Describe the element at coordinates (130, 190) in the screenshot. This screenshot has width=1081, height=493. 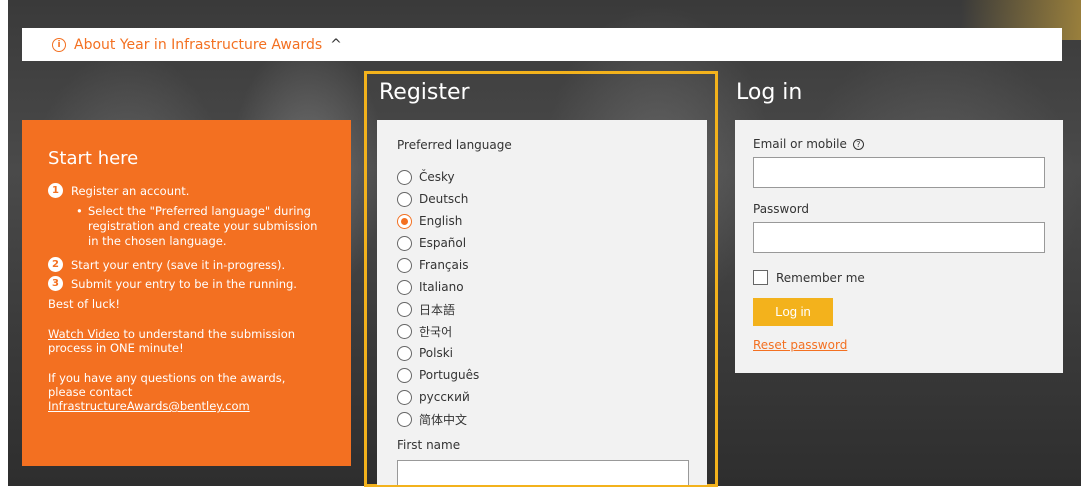
I see `step-1-text: Register an account.` at that location.